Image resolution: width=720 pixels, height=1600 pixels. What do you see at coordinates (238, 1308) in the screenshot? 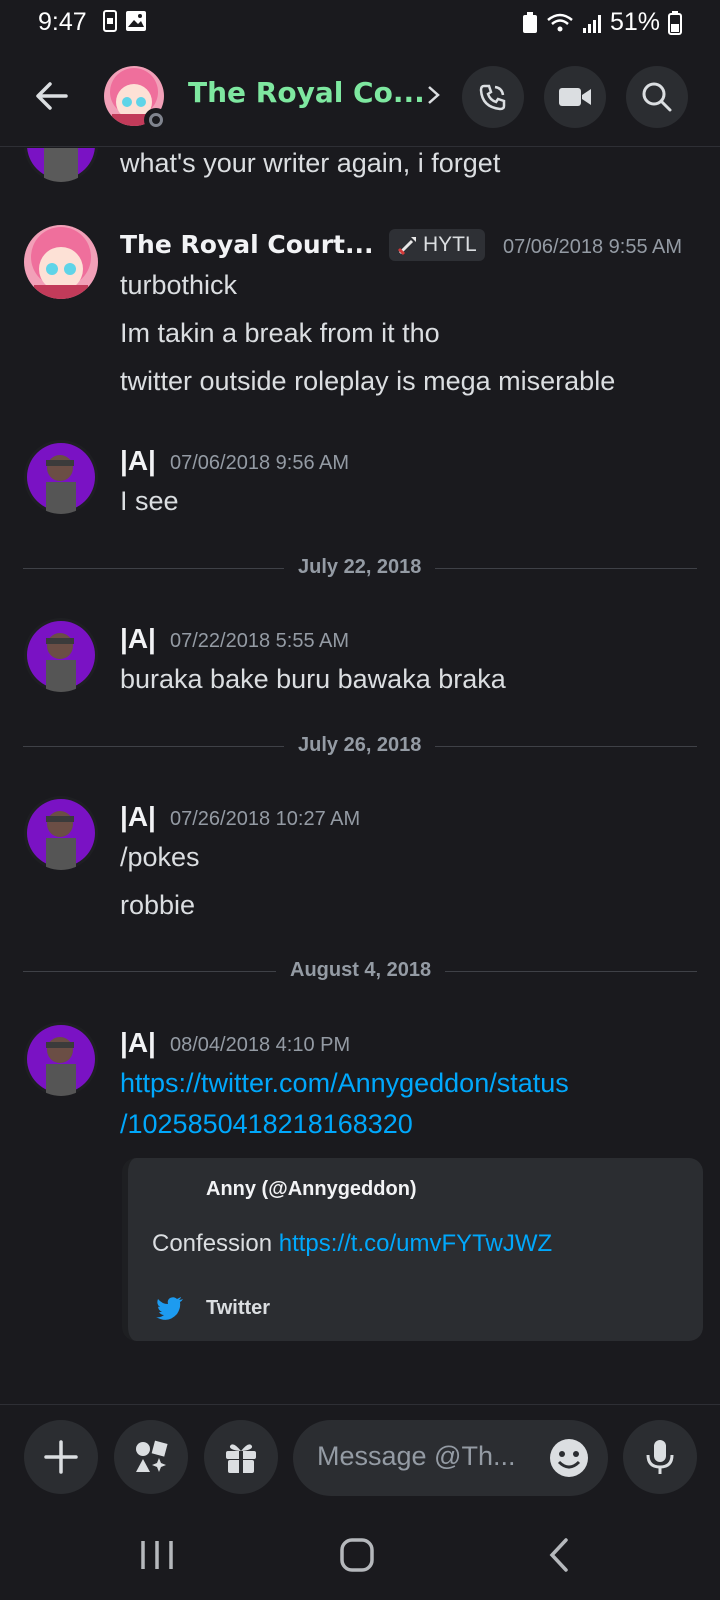
I see `embed-footer: Twitter` at bounding box center [238, 1308].